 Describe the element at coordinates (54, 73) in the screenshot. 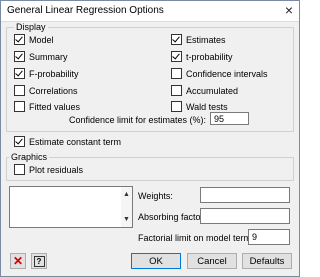

I see `f-probability-label: F-probability` at that location.